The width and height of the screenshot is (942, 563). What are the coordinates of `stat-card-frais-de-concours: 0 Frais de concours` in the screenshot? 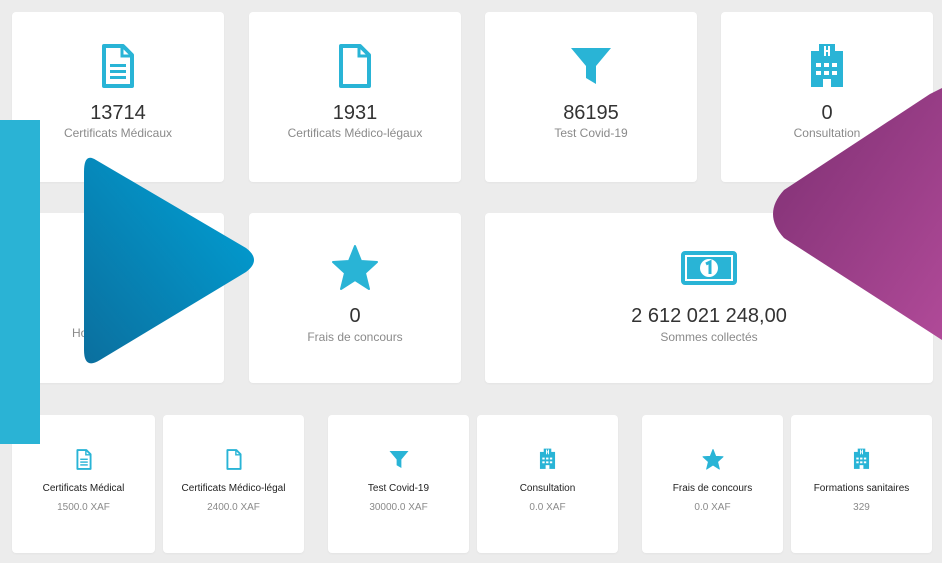 It's located at (355, 298).